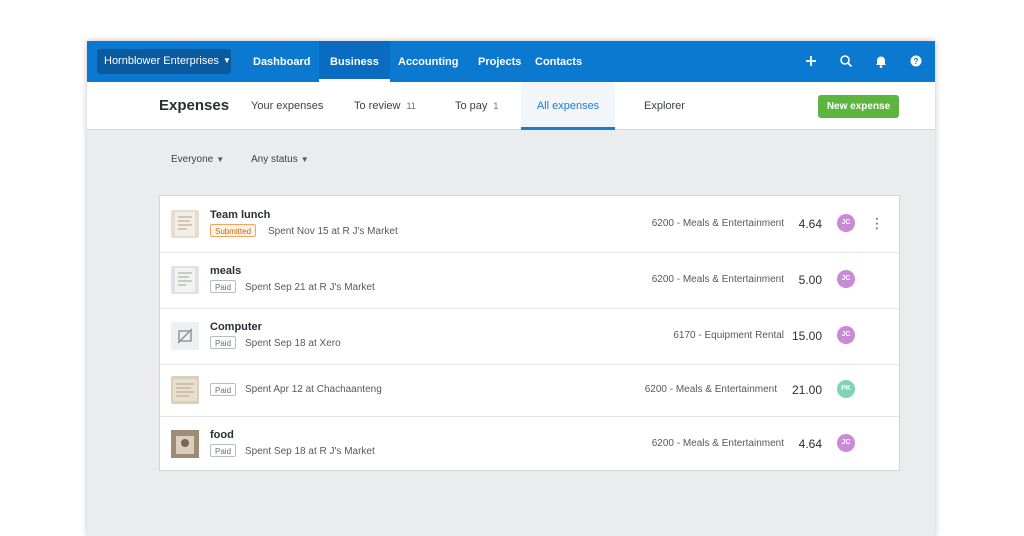 This screenshot has height=536, width=1024. I want to click on tab-count: 1, so click(496, 106).